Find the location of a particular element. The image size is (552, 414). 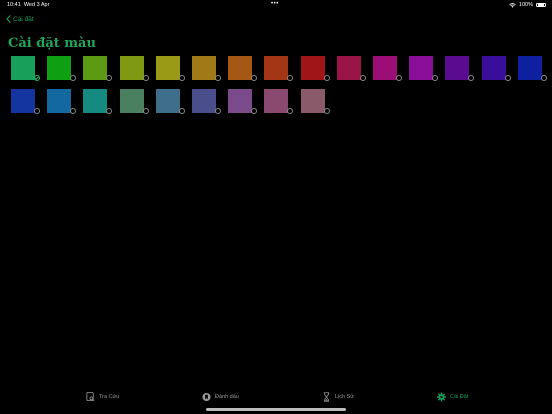

page-title: Cài đặt màu is located at coordinates (52, 43).